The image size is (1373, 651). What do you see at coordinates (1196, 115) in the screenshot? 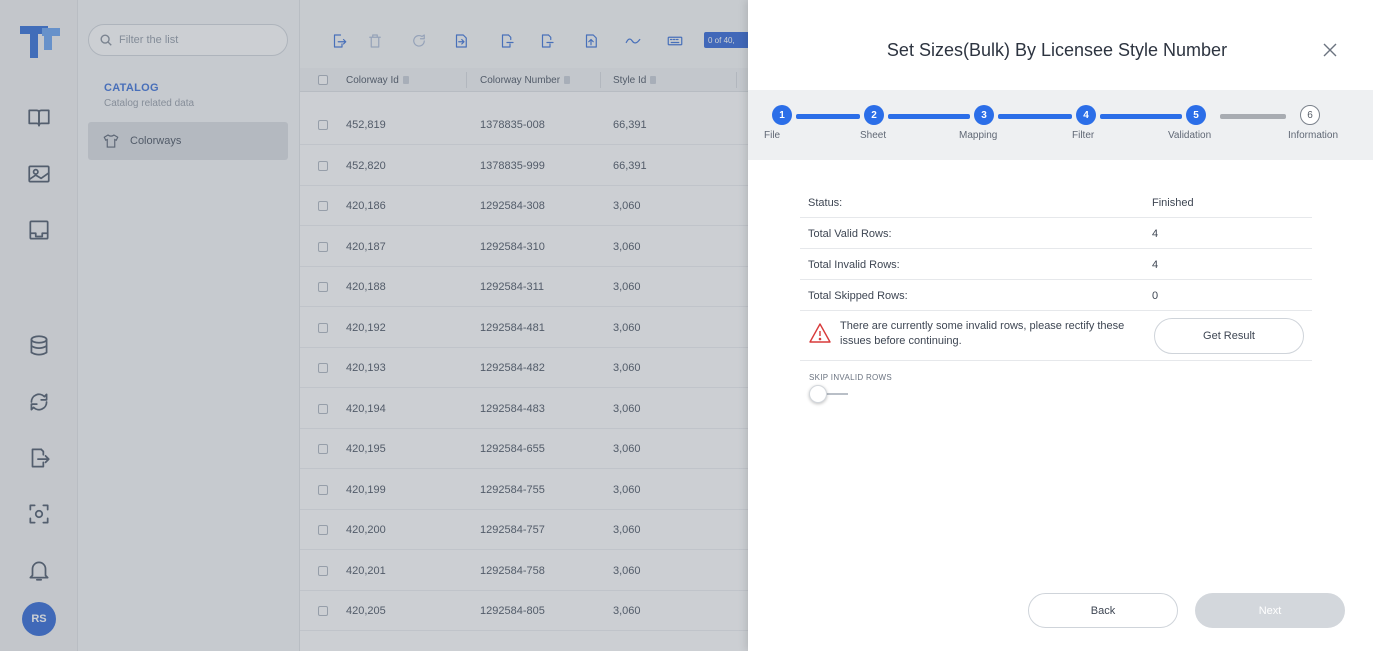
I see `step-validation-marker: 5` at bounding box center [1196, 115].